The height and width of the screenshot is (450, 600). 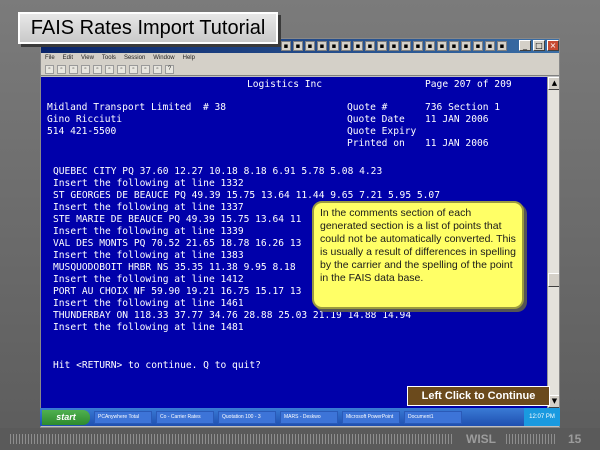 I want to click on vertical-scrollbar: ▲ ▼, so click(x=553, y=242).